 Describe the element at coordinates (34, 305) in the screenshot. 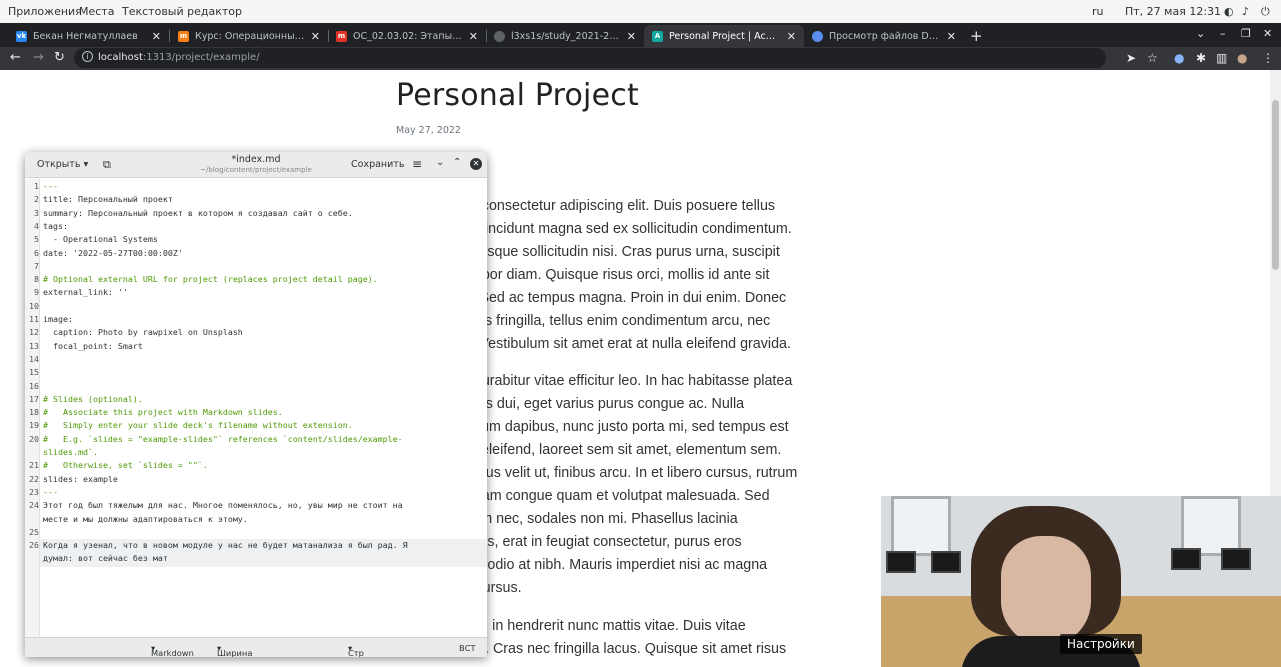

I see `line-number: 10` at that location.